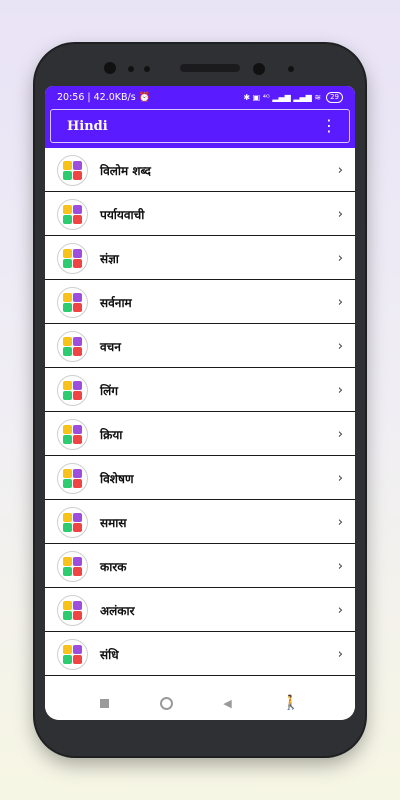 The width and height of the screenshot is (400, 800). I want to click on list-item-label: अलंकार, so click(117, 610).